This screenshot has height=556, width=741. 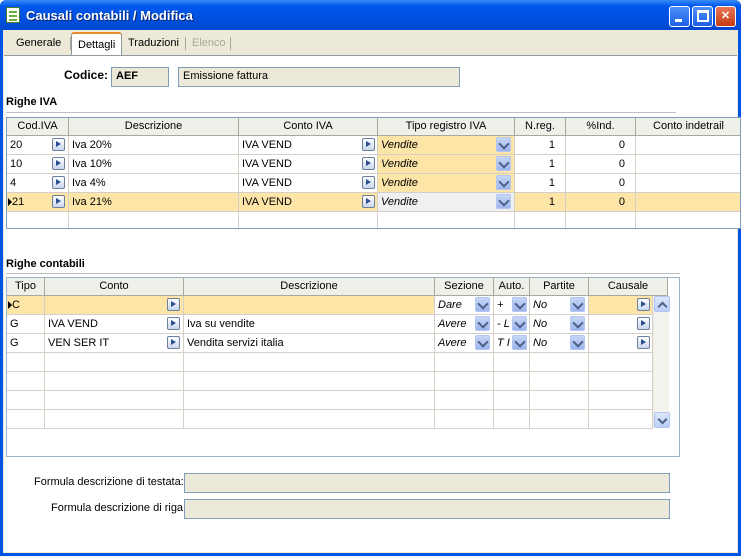 I want to click on sezione-combo: Avere, so click(x=464, y=343).